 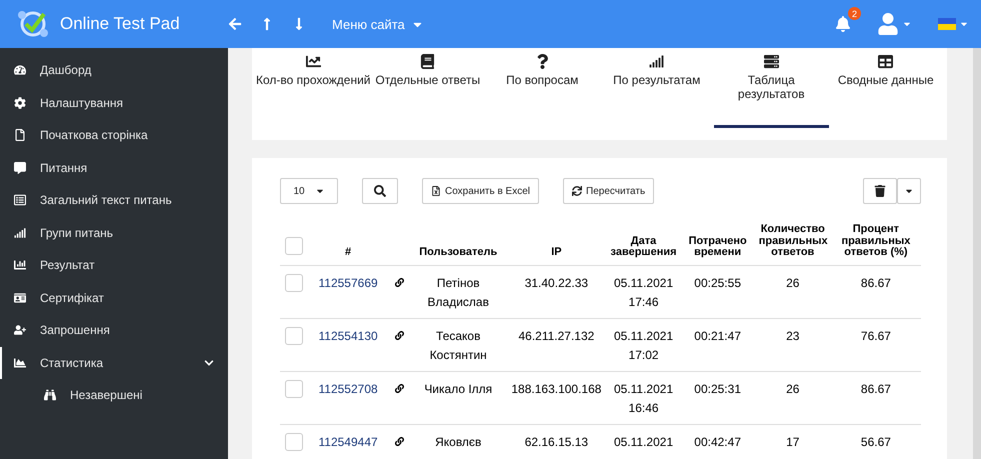 I want to click on language-menu-button, so click(x=953, y=24).